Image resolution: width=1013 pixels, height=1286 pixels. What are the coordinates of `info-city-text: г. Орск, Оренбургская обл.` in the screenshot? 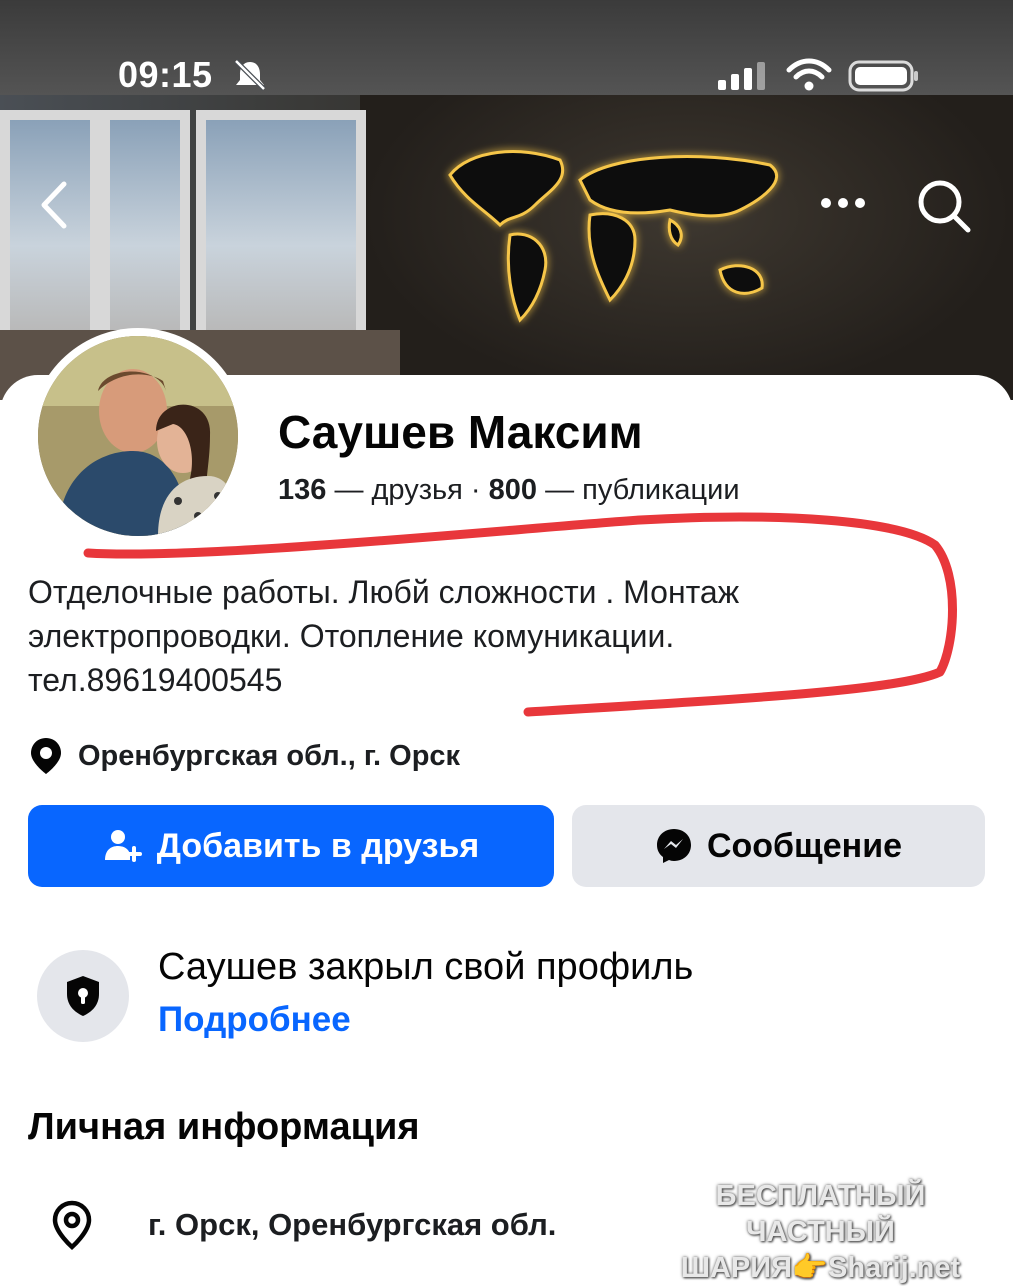 It's located at (352, 1224).